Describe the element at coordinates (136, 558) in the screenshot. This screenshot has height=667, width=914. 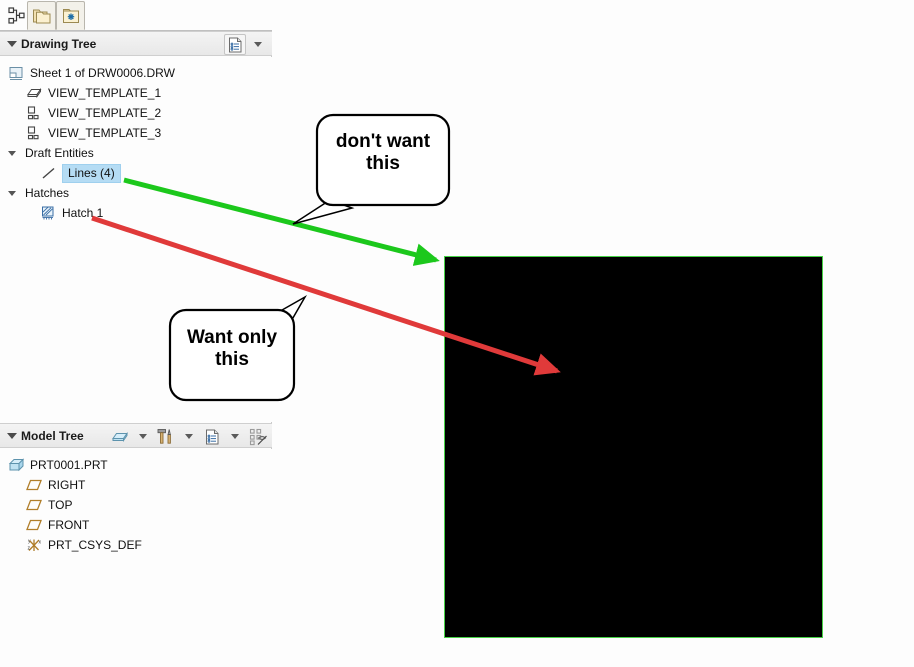
I see `model-tree-list: PRT0001.PRT RIGHT TOP FRONT y z x PRT_CSYS_DEF` at that location.